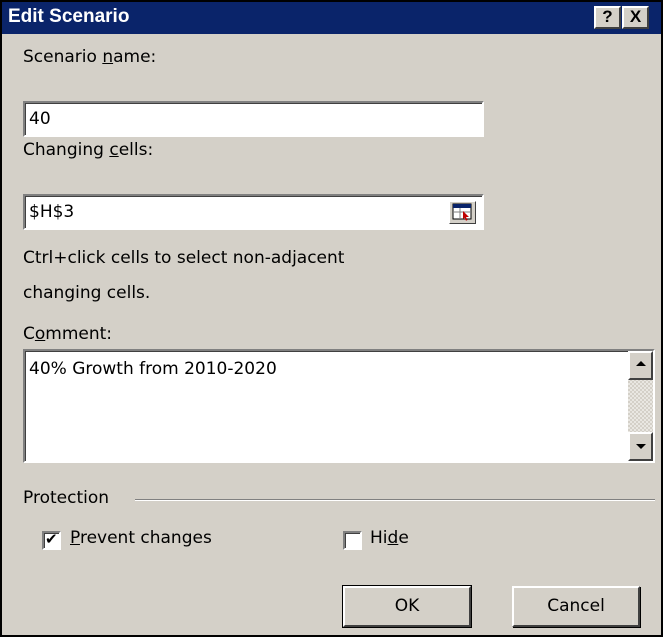  Describe the element at coordinates (389, 538) in the screenshot. I see `hide-label: Hide` at that location.